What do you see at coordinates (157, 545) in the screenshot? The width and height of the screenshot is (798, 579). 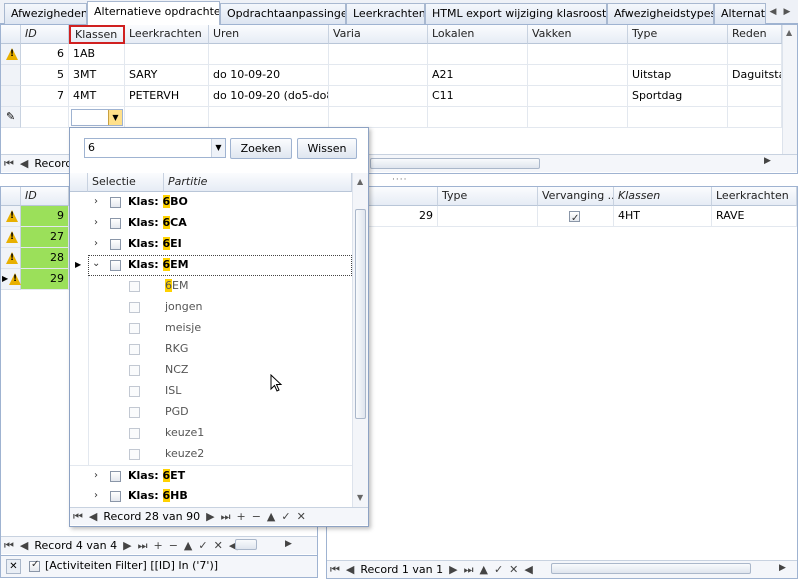 I see `add-record-icon: +` at bounding box center [157, 545].